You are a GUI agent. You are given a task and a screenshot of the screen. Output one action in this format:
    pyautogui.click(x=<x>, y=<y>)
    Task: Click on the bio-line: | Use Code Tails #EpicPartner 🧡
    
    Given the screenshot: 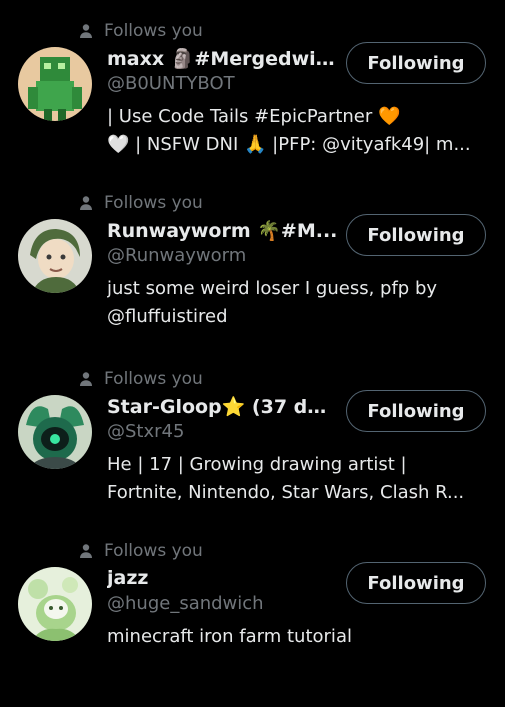 What is the action you would take?
    pyautogui.click(x=254, y=116)
    